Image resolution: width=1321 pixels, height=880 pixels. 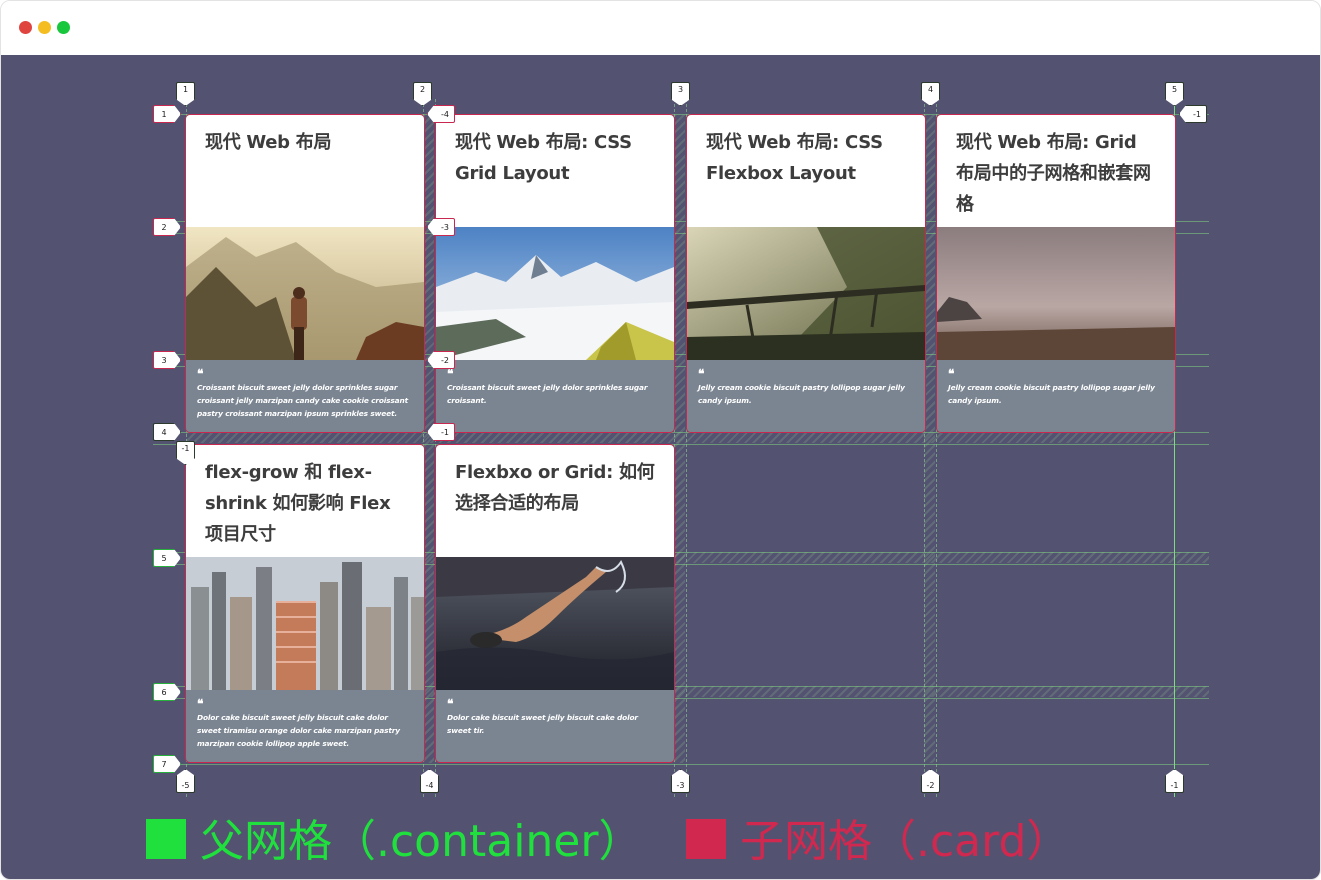 I want to click on grid-line-number: -5, so click(x=185, y=781).